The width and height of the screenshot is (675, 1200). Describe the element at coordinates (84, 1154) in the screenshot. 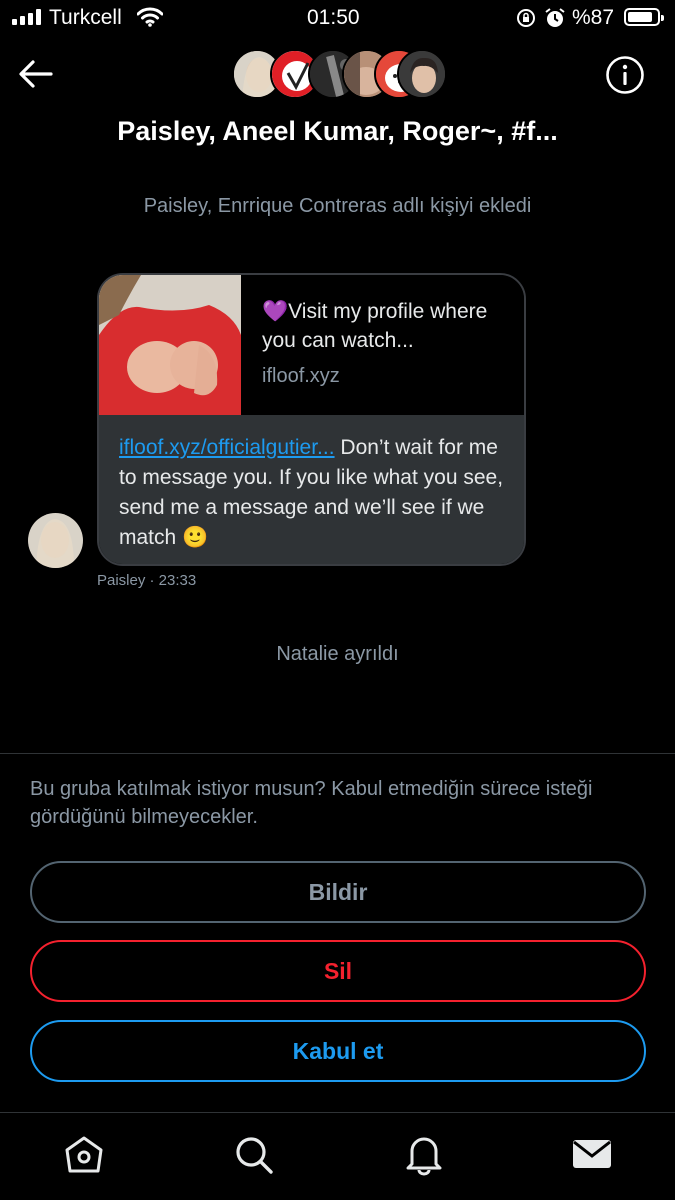

I see `home-icon` at that location.